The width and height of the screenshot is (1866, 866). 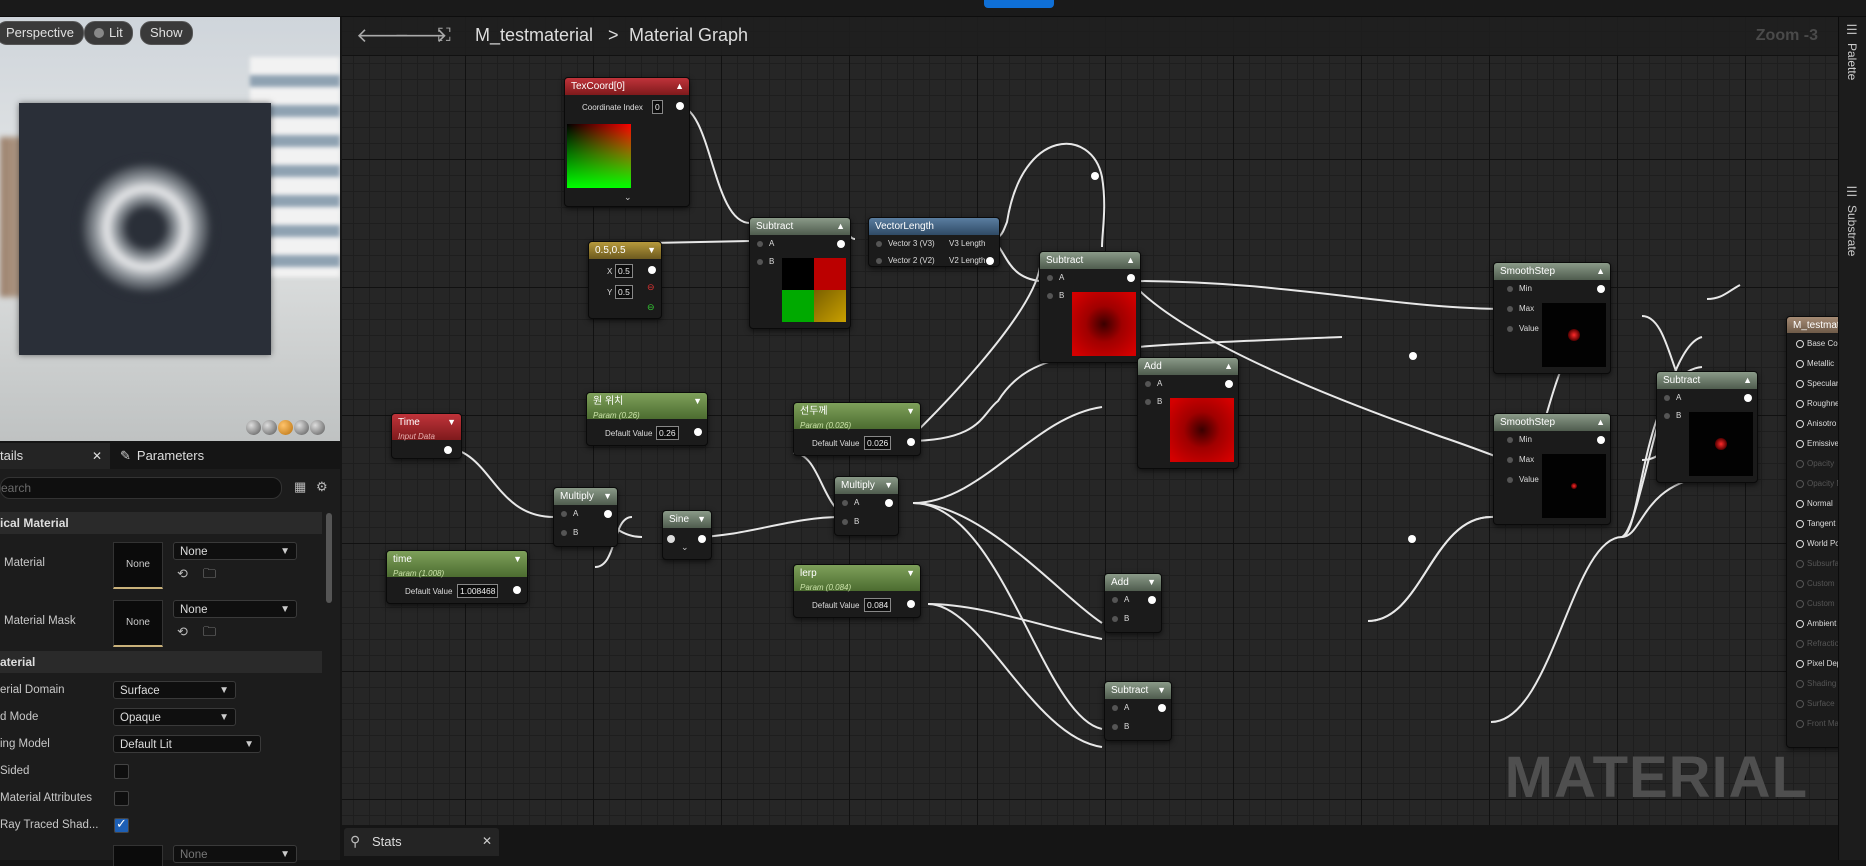 I want to click on texcoord-index-input: 0, so click(x=657, y=107).